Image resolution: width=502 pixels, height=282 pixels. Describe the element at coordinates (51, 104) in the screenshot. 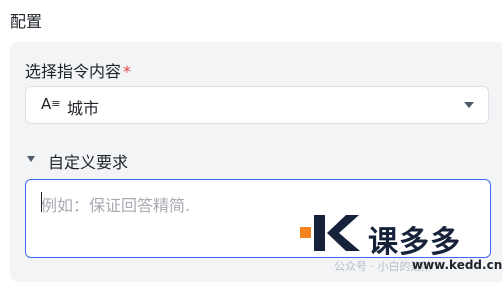

I see `text-type-icon: A≡` at that location.